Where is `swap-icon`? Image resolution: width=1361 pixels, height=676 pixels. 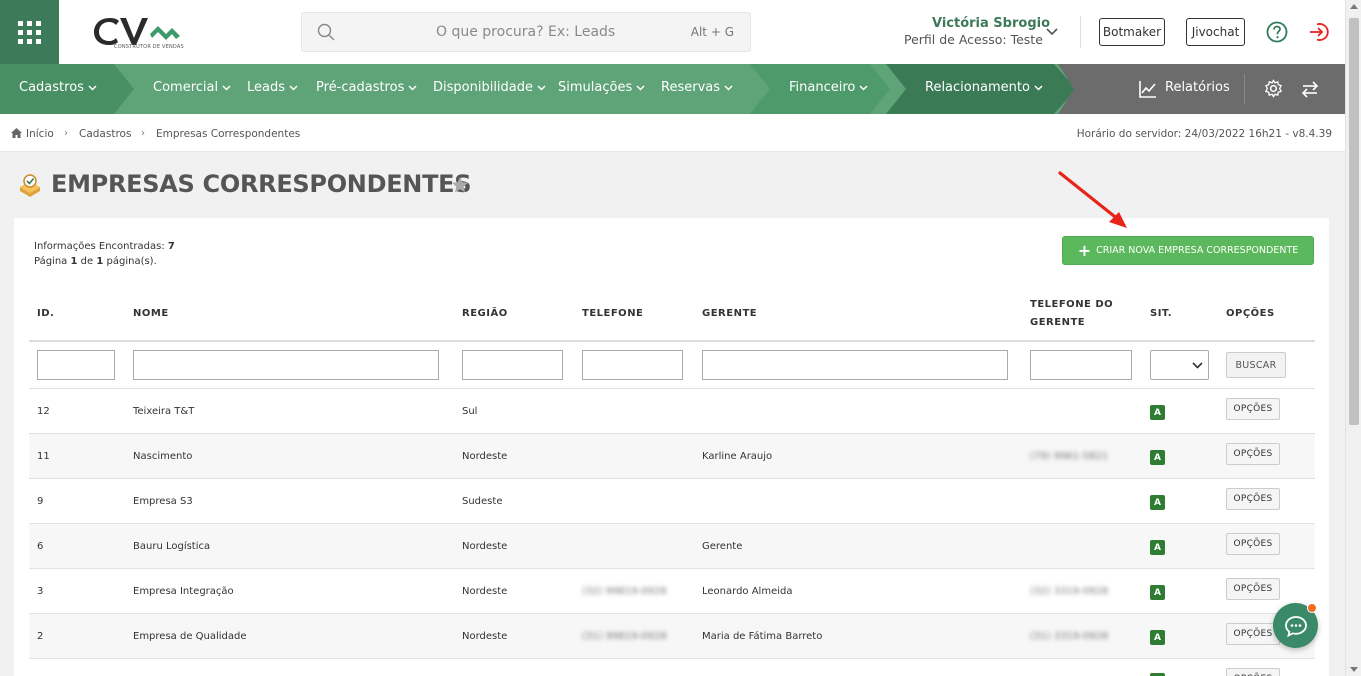 swap-icon is located at coordinates (1310, 89).